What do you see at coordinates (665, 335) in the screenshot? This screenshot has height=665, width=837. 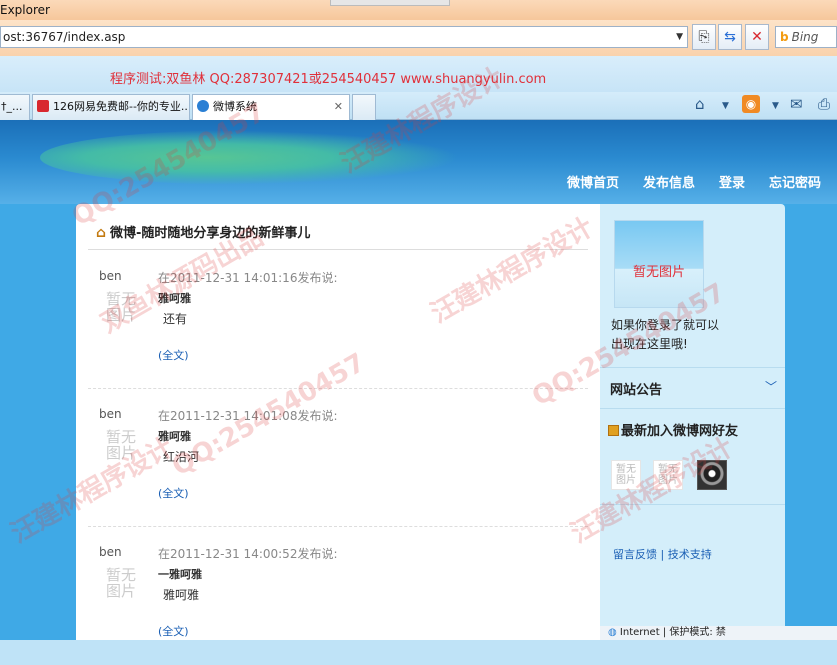 I see `login-hint: 如果你登录了就可以 出现在这里哦!` at bounding box center [665, 335].